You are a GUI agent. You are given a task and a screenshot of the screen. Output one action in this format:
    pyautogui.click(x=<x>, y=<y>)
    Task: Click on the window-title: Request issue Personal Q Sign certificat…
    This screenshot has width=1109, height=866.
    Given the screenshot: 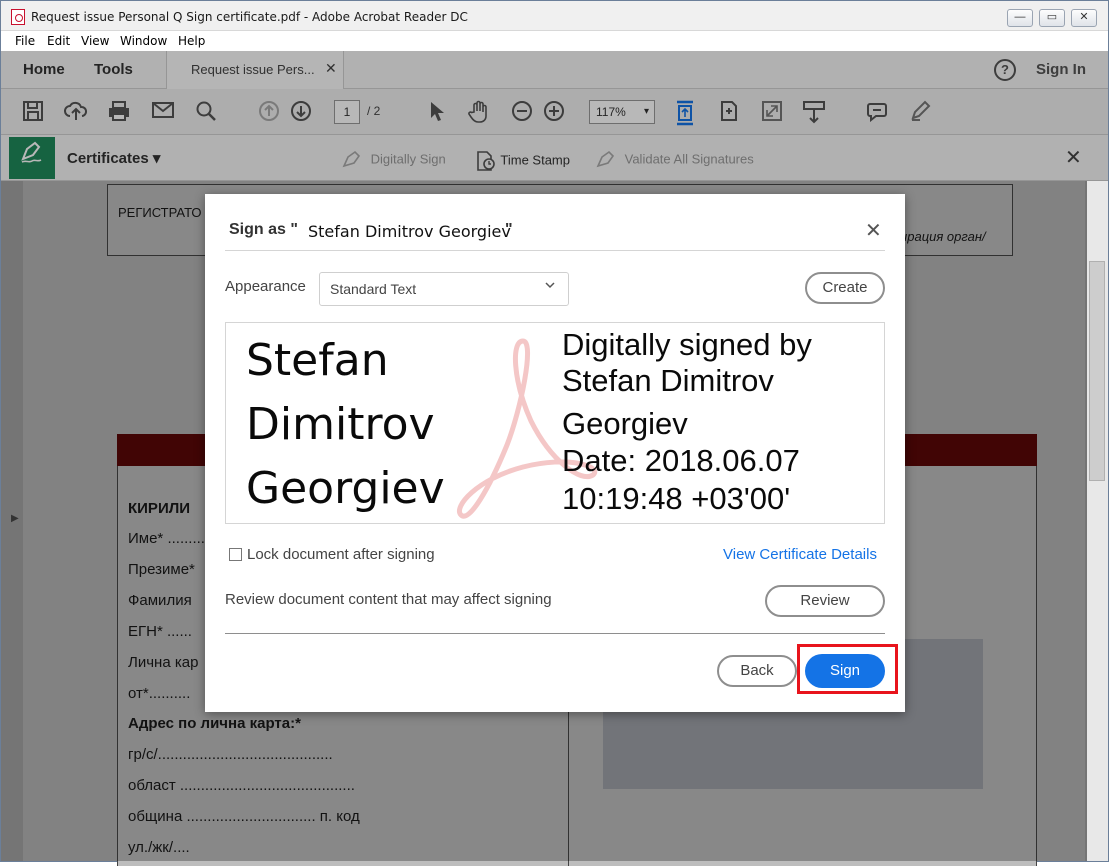 What is the action you would take?
    pyautogui.click(x=249, y=17)
    